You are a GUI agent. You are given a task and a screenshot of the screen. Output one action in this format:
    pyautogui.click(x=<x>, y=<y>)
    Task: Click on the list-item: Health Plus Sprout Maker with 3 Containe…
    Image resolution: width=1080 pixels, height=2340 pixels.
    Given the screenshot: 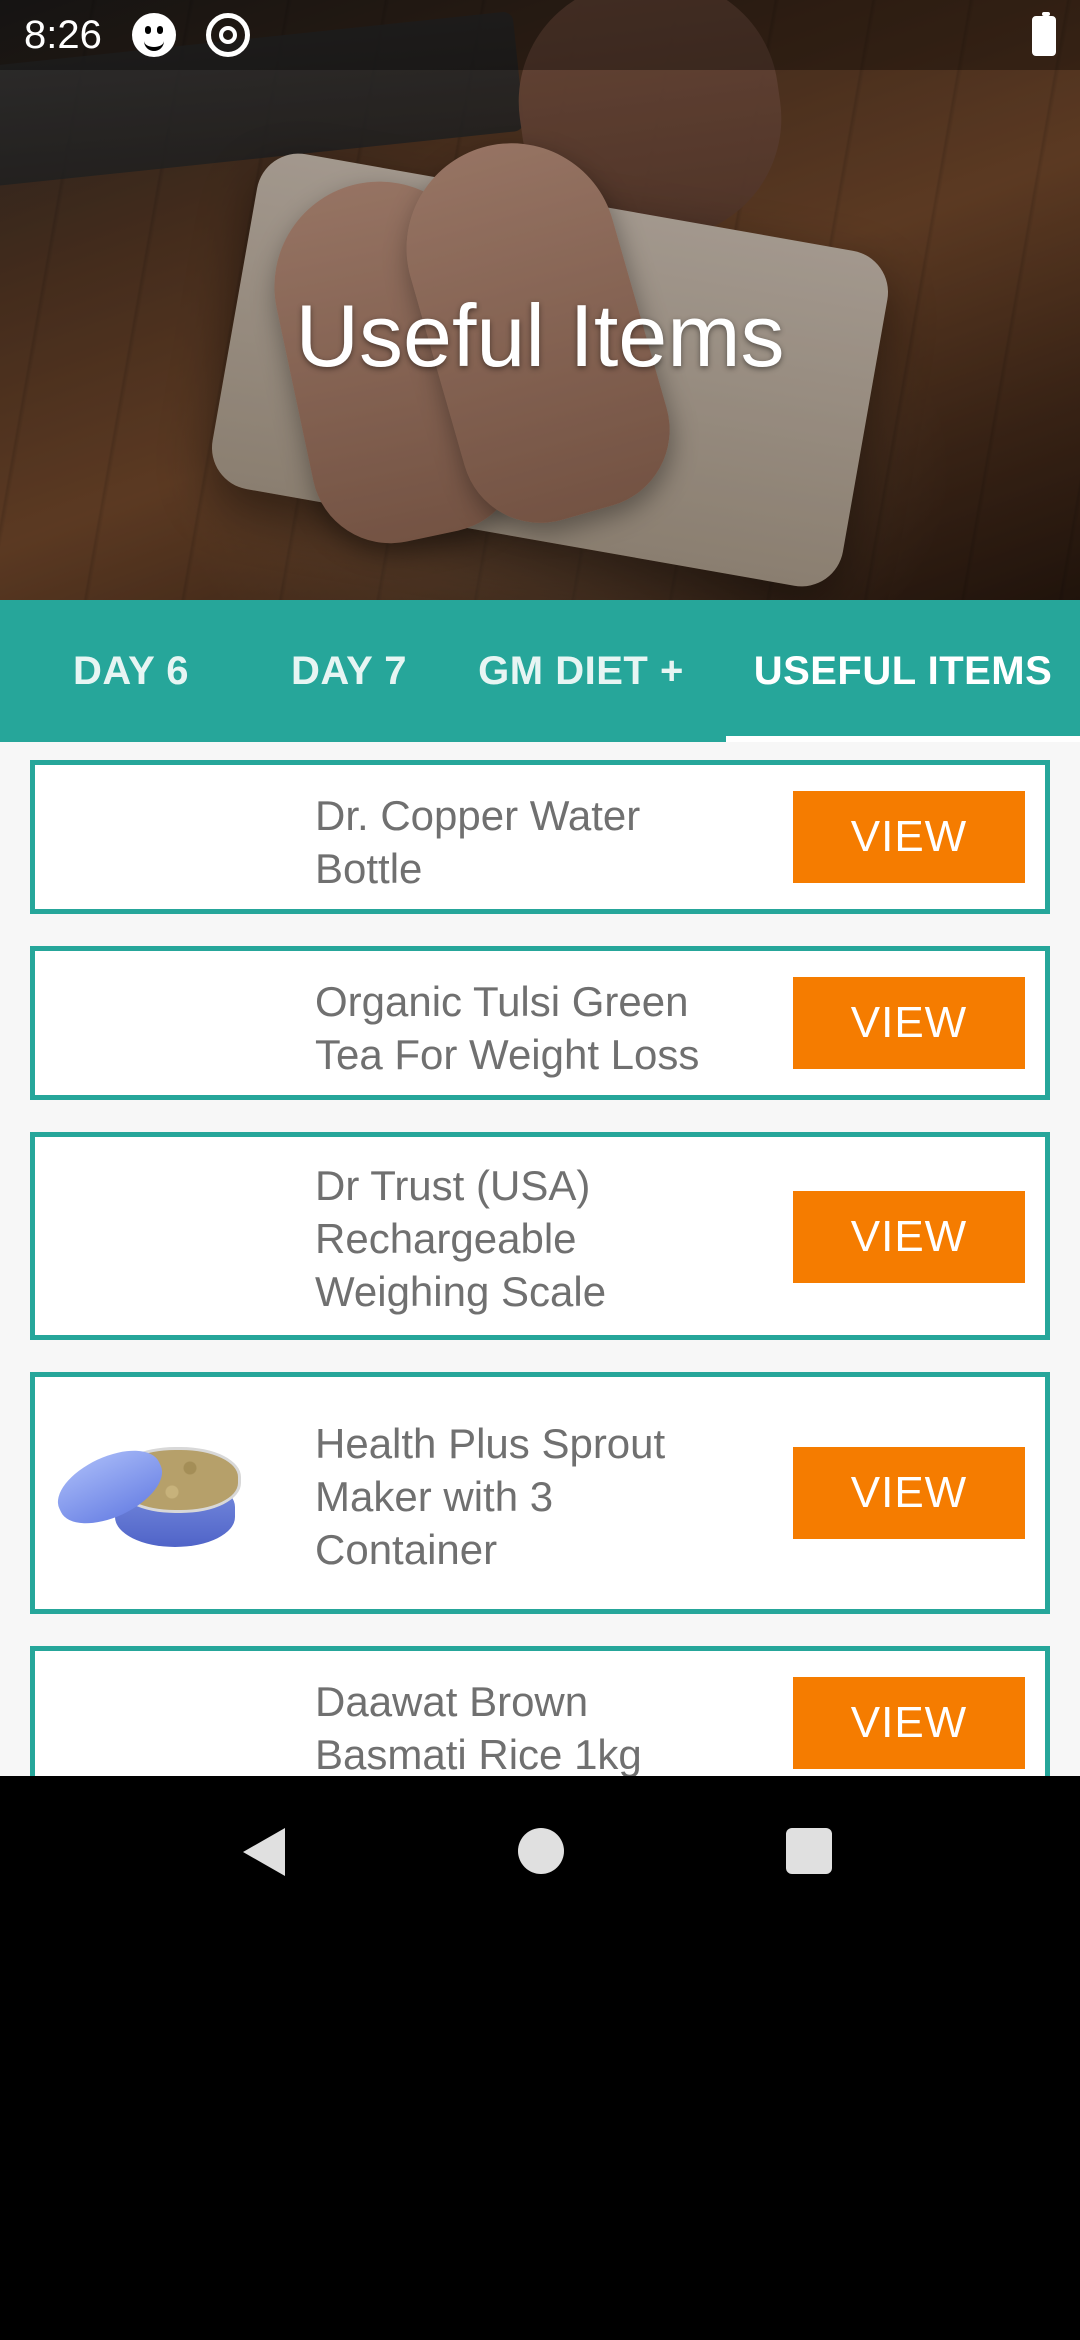 What is the action you would take?
    pyautogui.click(x=540, y=1493)
    